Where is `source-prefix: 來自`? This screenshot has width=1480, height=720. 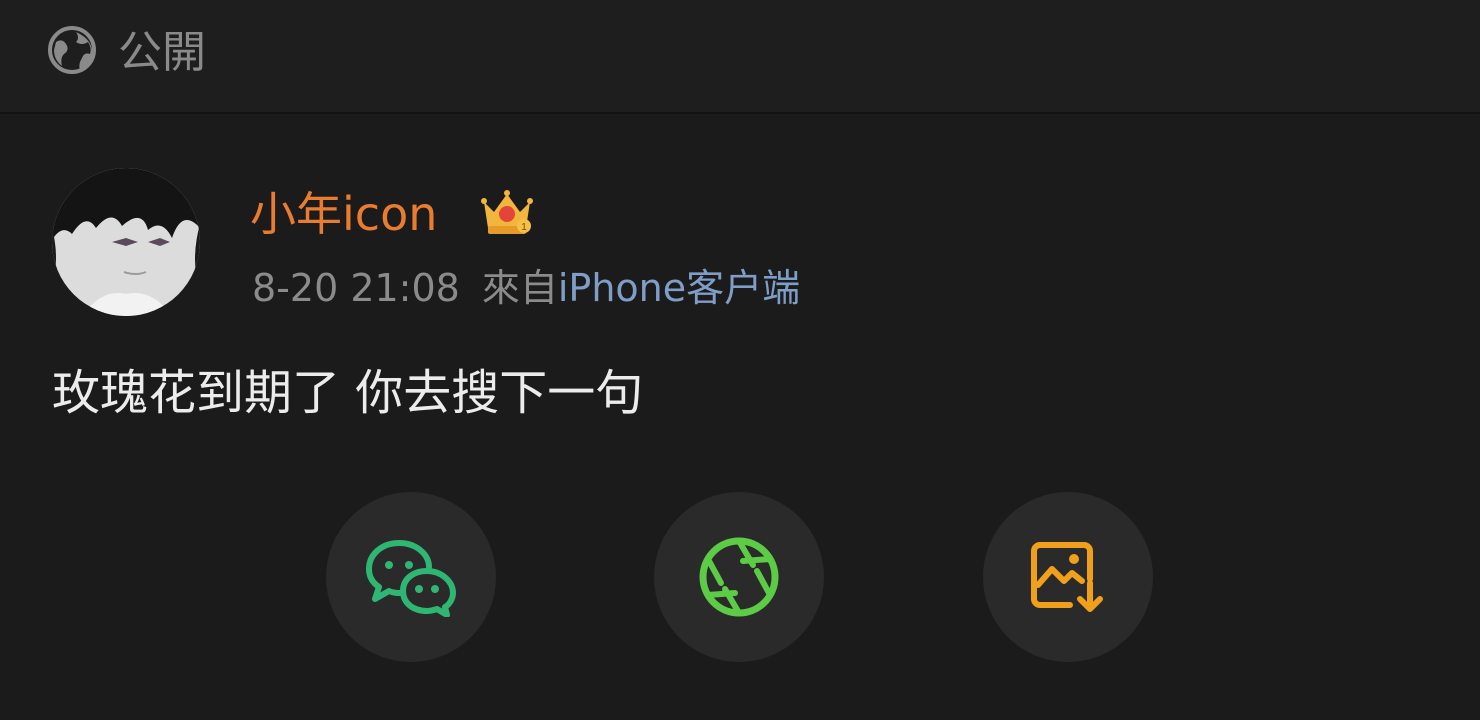
source-prefix: 來自 is located at coordinates (519, 288).